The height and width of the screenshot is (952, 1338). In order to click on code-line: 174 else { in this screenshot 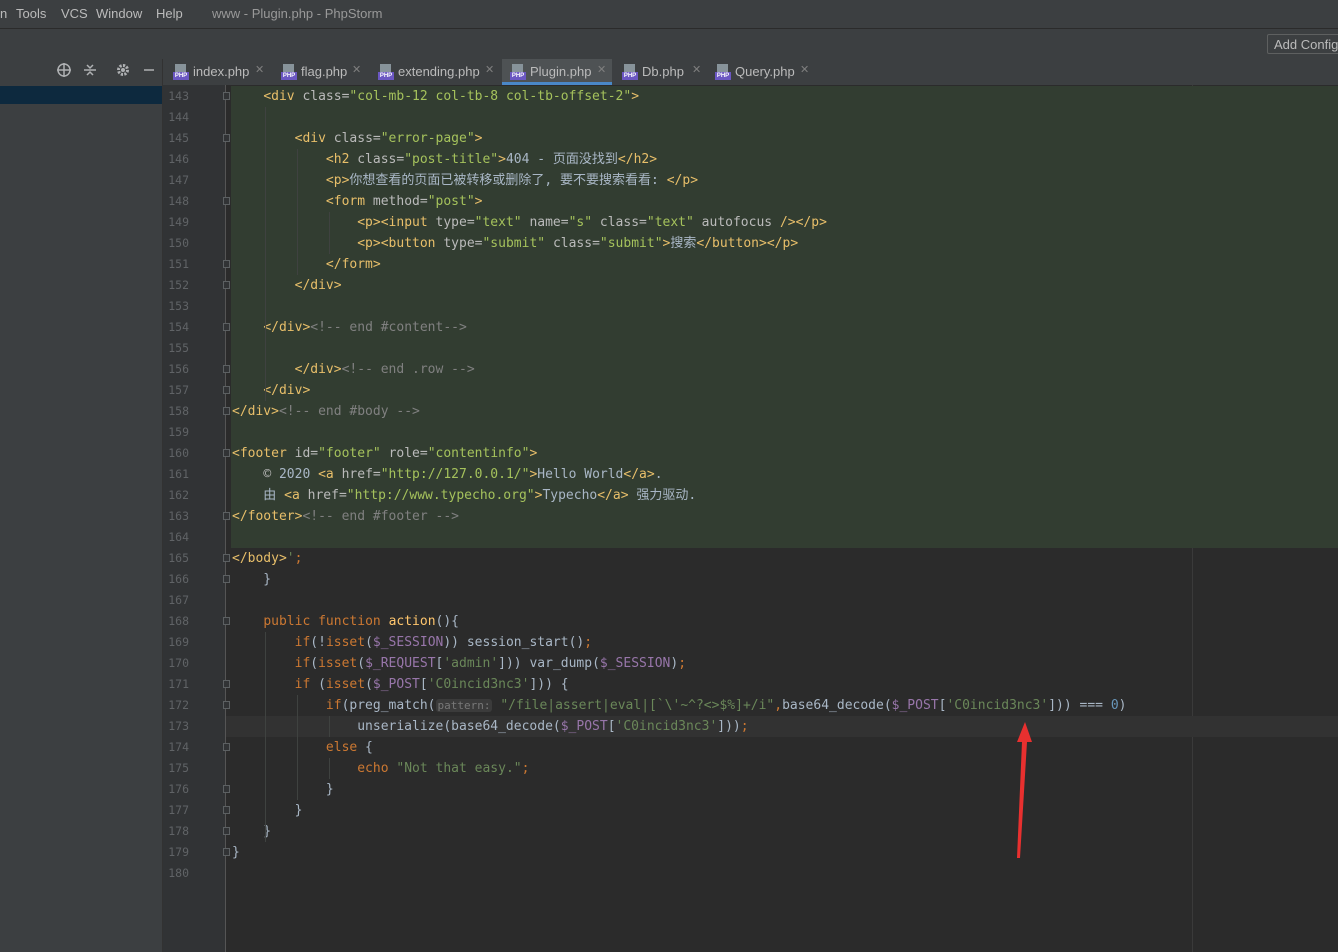, I will do `click(750, 747)`.